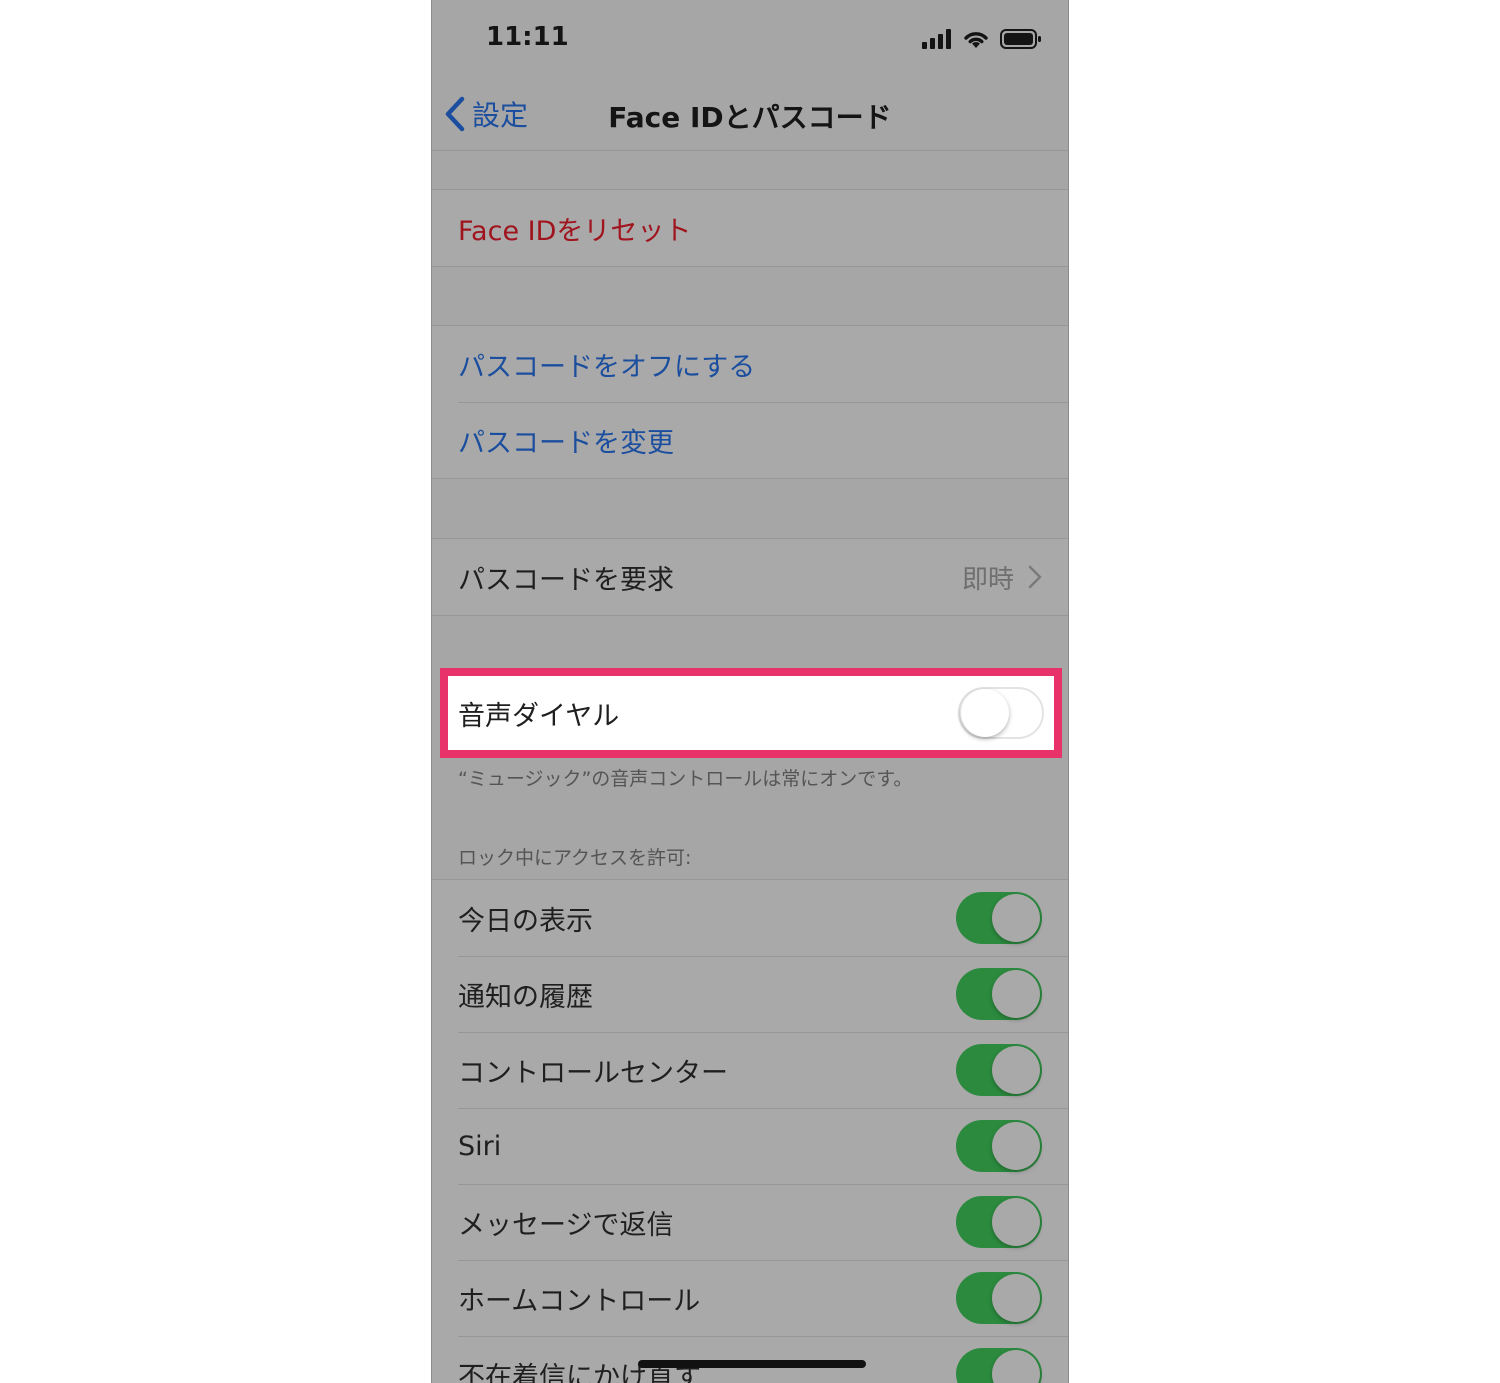  Describe the element at coordinates (750, 918) in the screenshot. I see `locked-access-item: 今日の表示` at that location.